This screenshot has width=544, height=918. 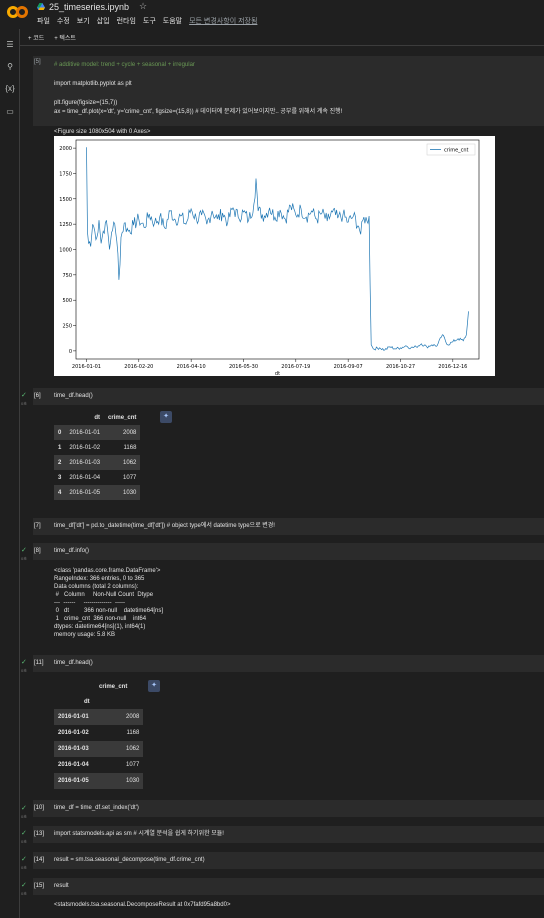 What do you see at coordinates (143, 6) in the screenshot?
I see `star-icon: ☆` at bounding box center [143, 6].